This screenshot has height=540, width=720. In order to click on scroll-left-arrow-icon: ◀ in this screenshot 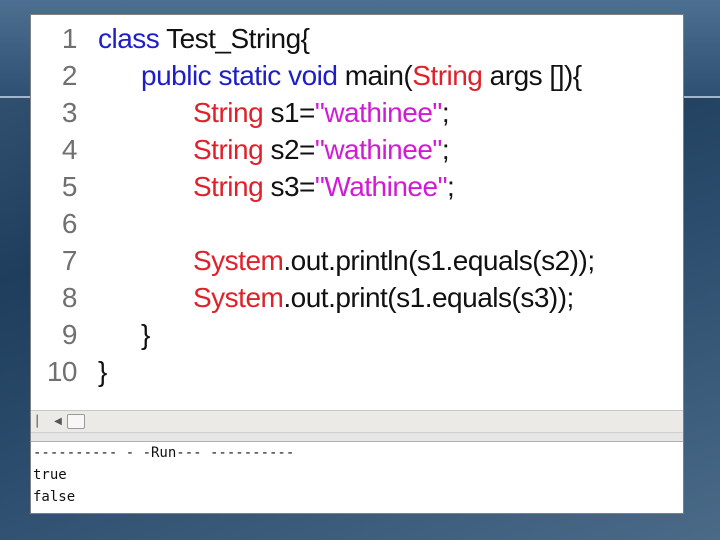, I will do `click(58, 421)`.